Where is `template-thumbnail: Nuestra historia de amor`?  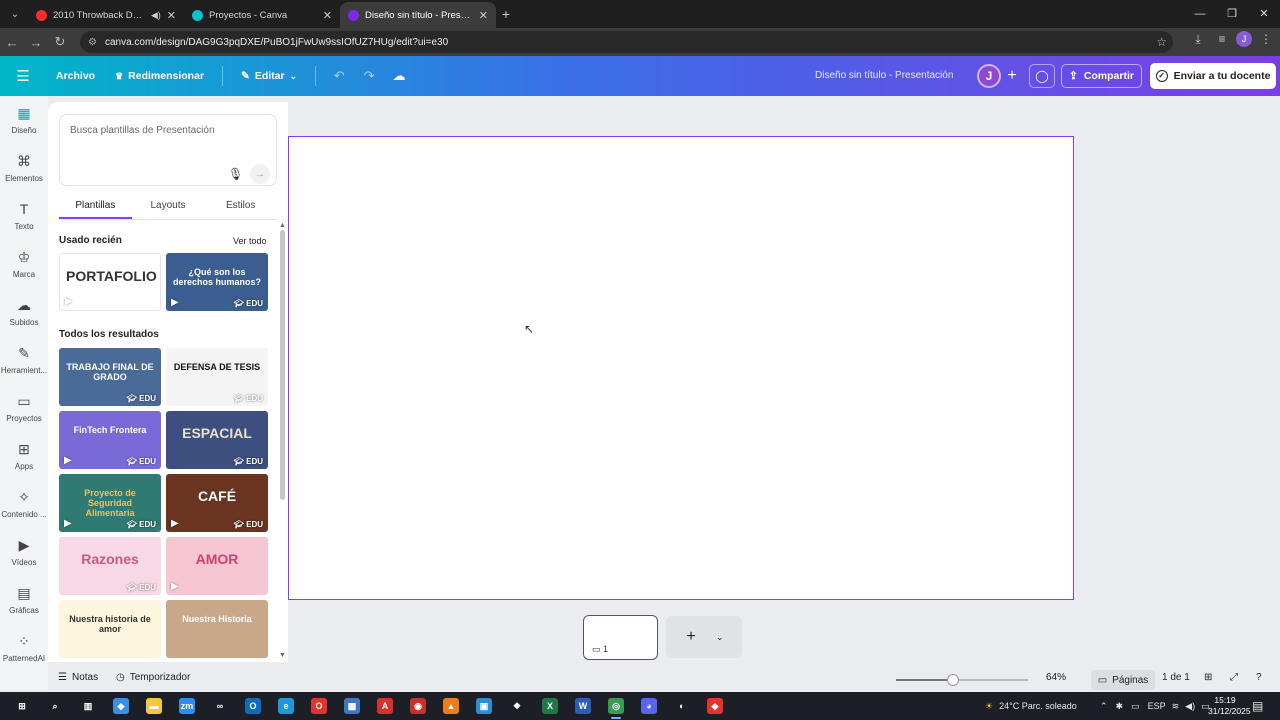
template-thumbnail: Nuestra historia de amor is located at coordinates (110, 629).